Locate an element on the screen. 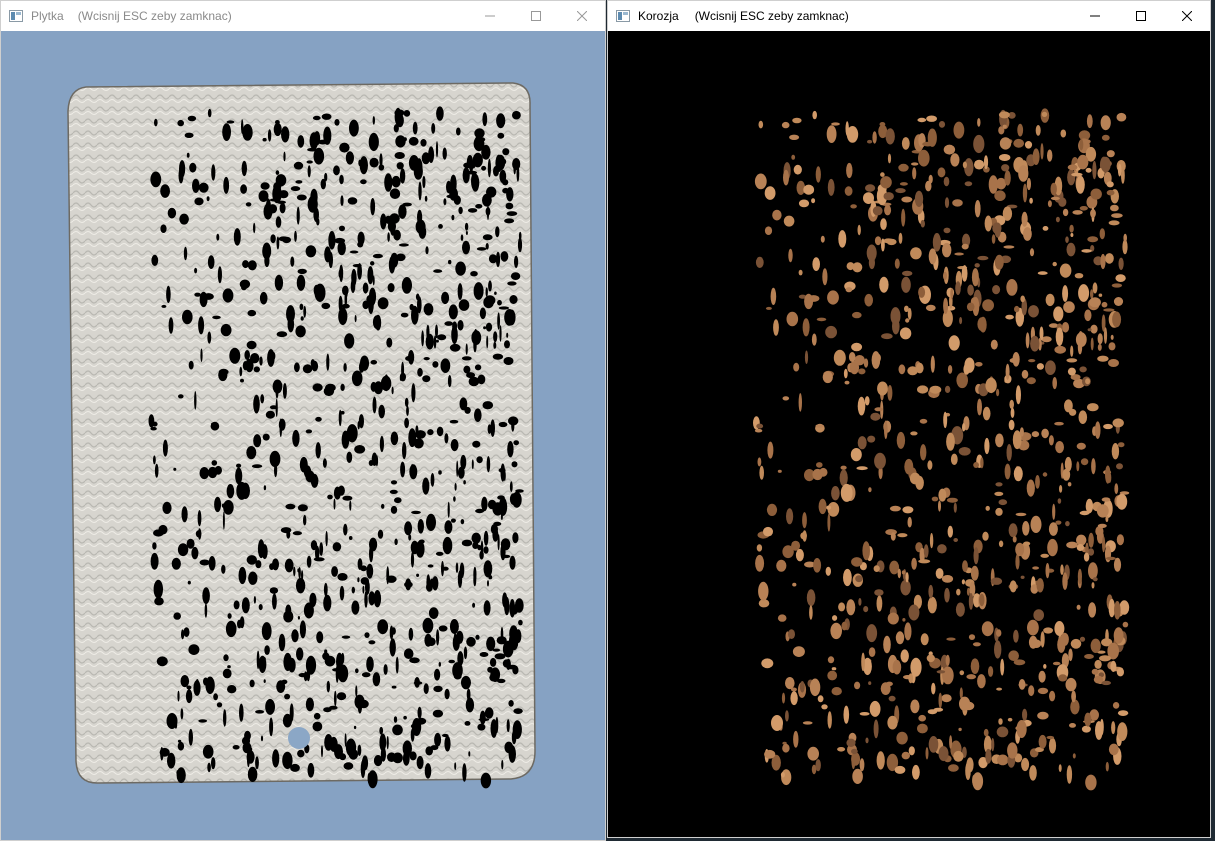 Image resolution: width=1215 pixels, height=841 pixels. korozja-titlebar: Korozja (Wcisnij ESC zeby zamknac) is located at coordinates (909, 16).